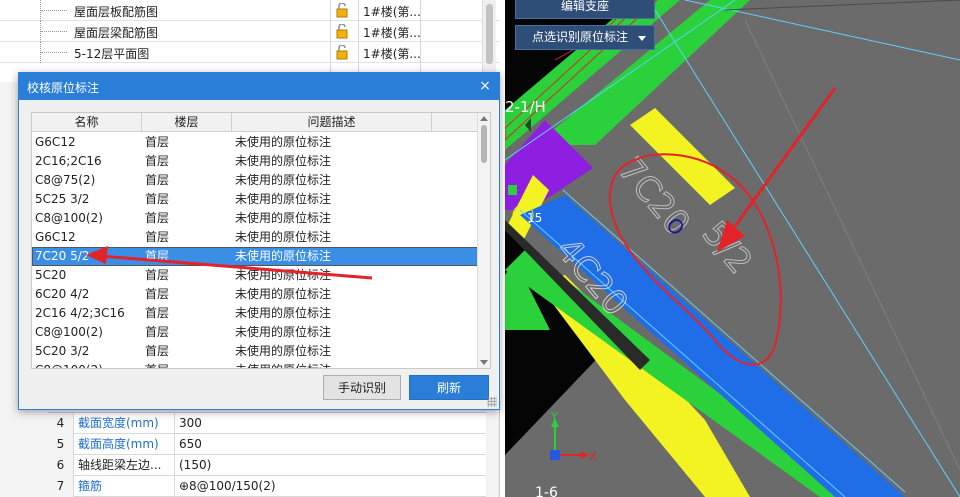 This screenshot has width=960, height=497. What do you see at coordinates (255, 180) in the screenshot?
I see `grid-row: C8@75(2) 首层 未使用的原位标注` at bounding box center [255, 180].